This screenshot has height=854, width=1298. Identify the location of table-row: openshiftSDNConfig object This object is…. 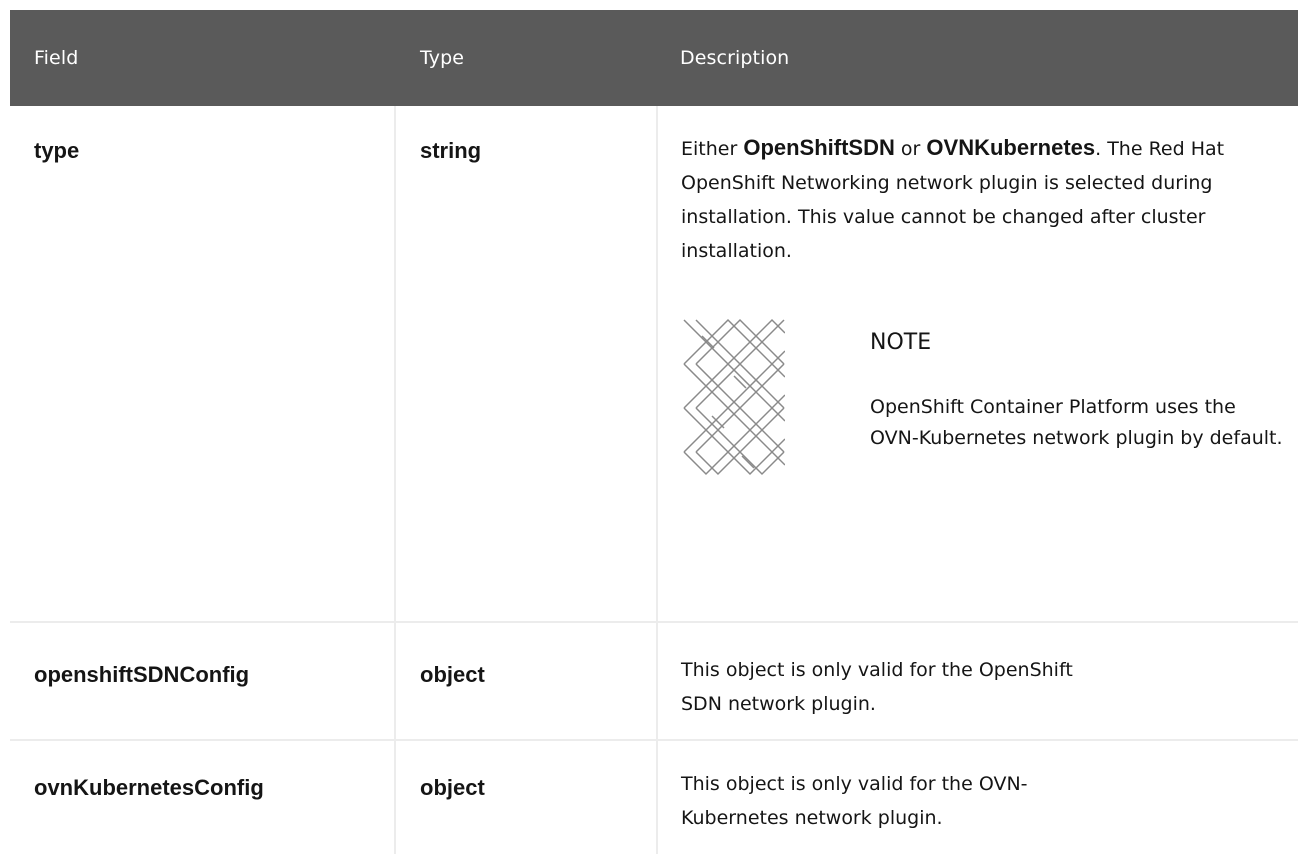
(654, 681).